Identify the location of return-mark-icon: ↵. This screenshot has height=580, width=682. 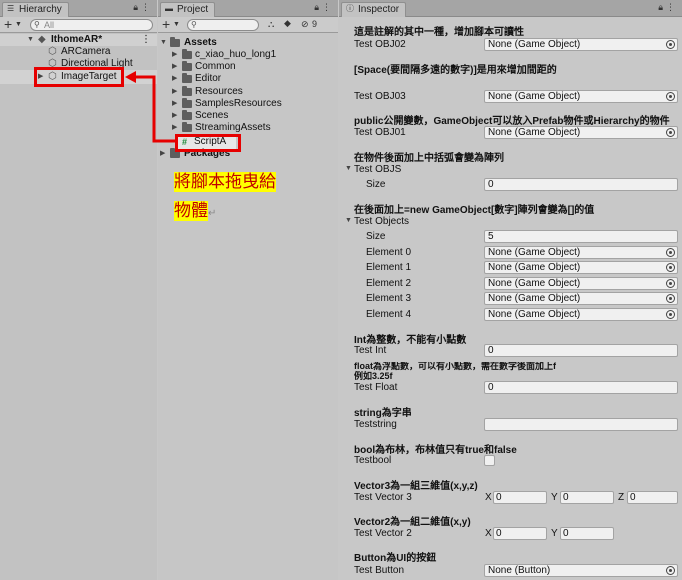
(212, 213).